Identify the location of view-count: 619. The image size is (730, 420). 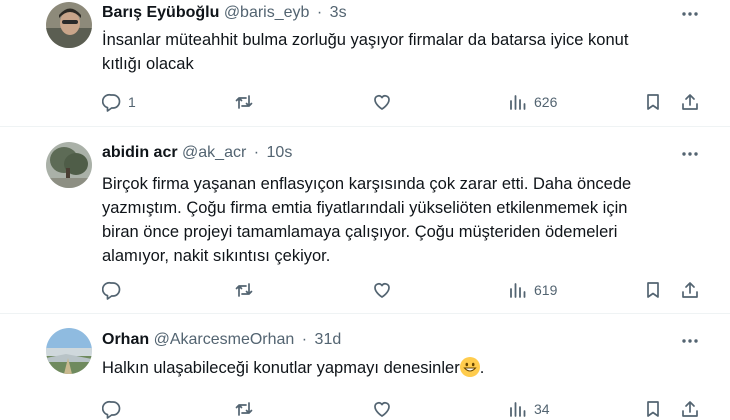
(546, 290).